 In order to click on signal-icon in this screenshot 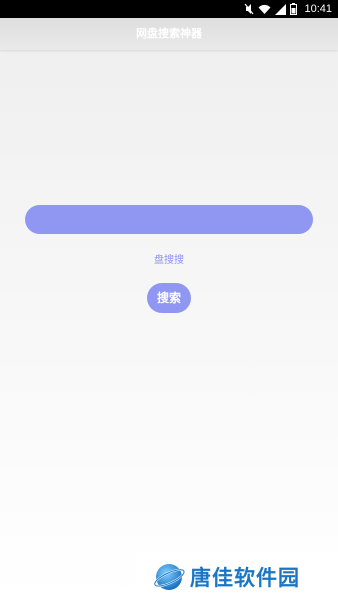, I will do `click(281, 9)`.